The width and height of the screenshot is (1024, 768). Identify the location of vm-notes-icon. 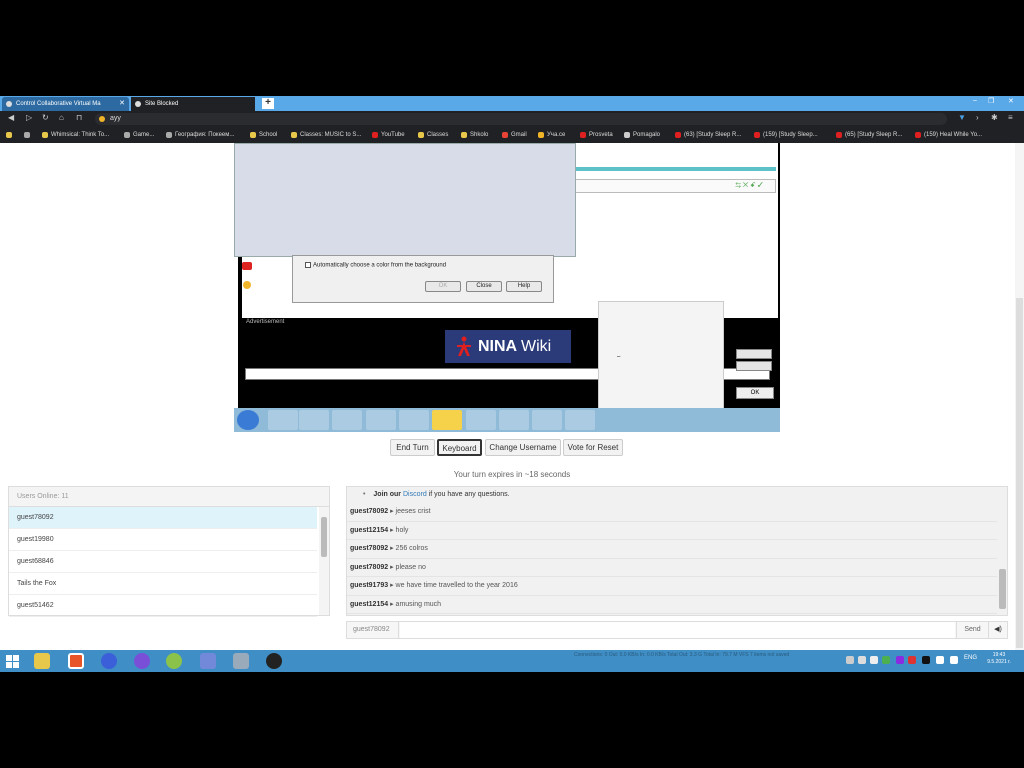
(447, 420).